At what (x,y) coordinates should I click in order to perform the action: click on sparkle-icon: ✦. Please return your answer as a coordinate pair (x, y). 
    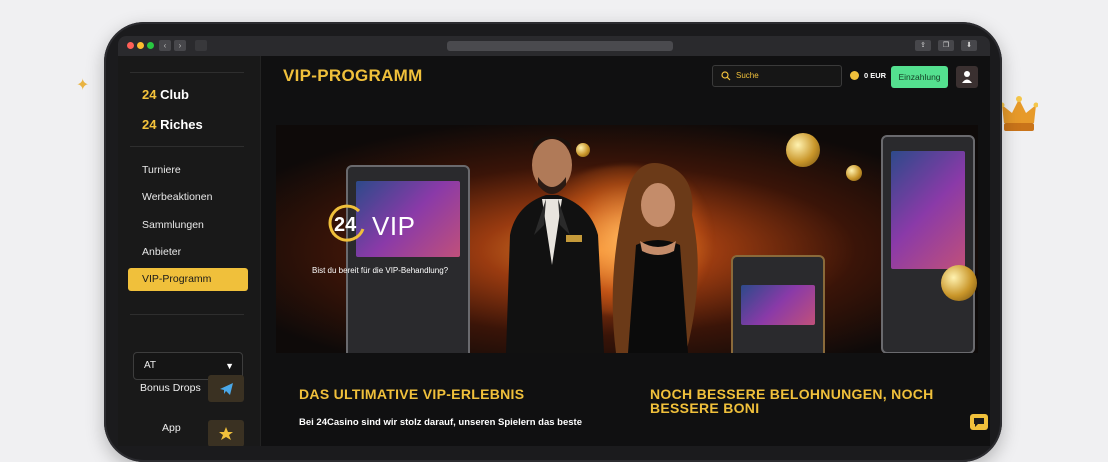
    Looking at the image, I should click on (83, 85).